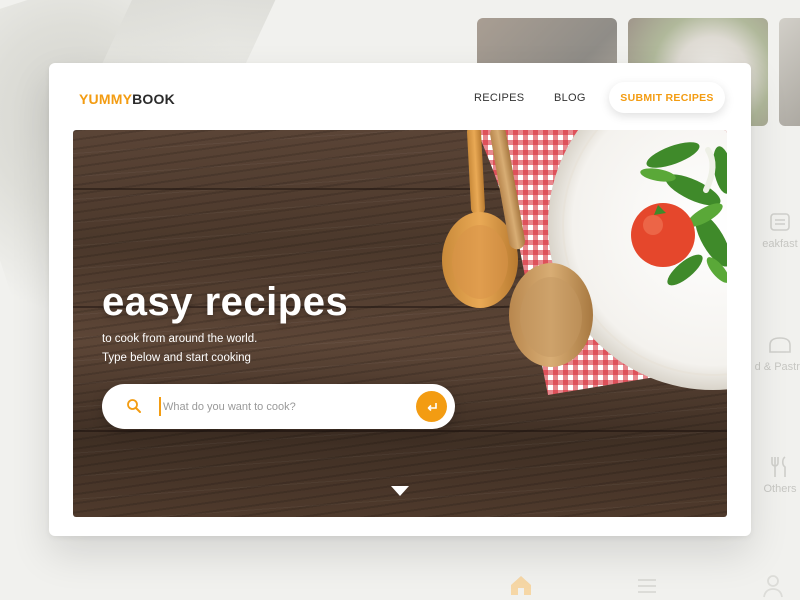 Image resolution: width=800 pixels, height=600 pixels. What do you see at coordinates (789, 72) in the screenshot?
I see `background-recipe-thumbnail` at bounding box center [789, 72].